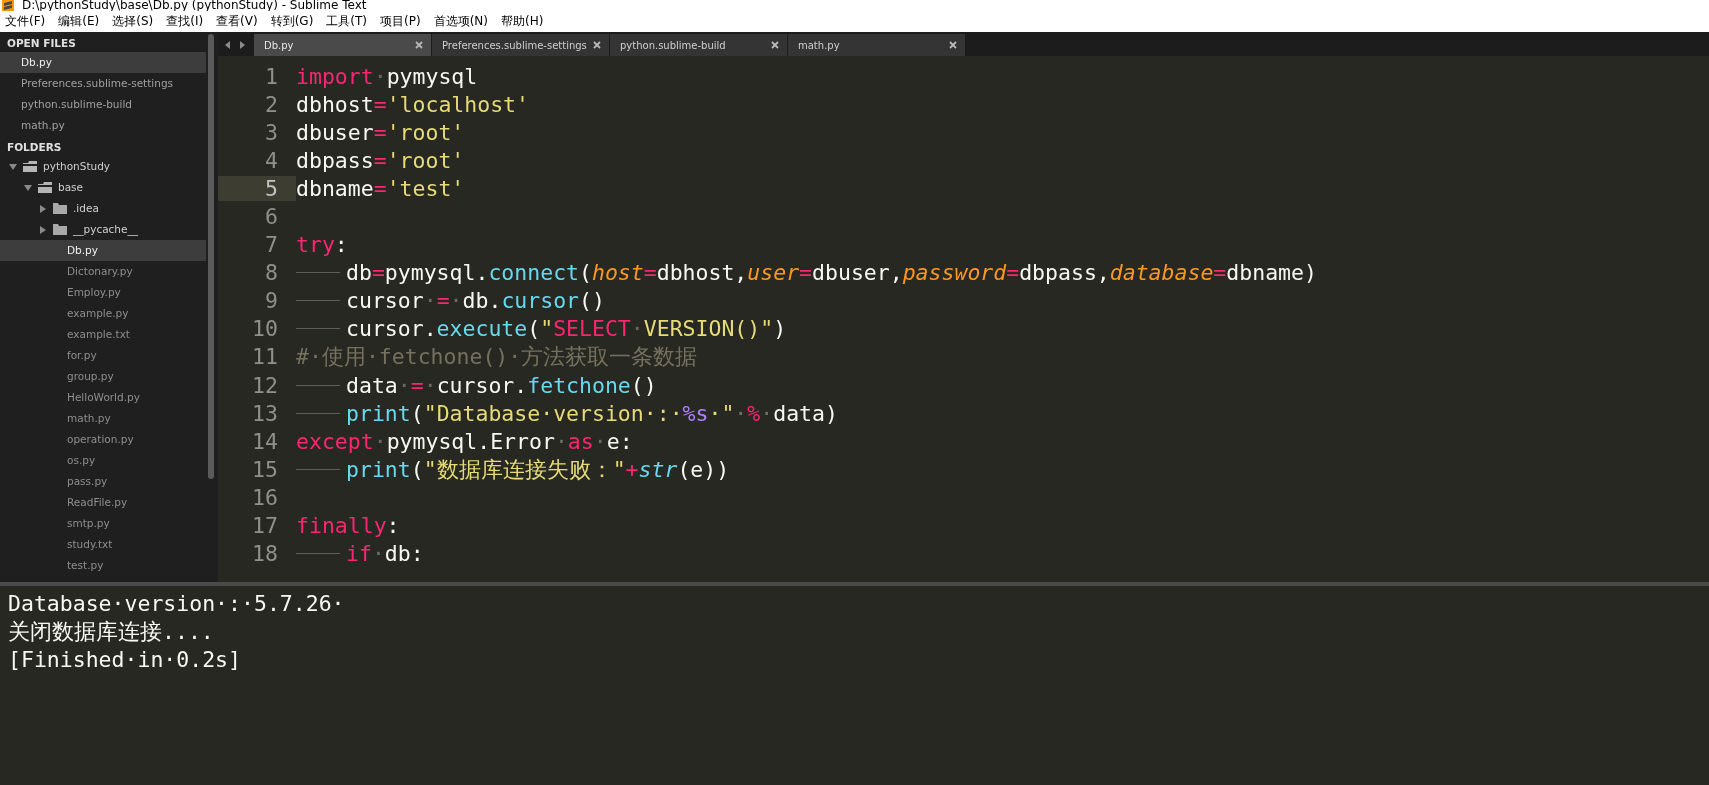 Image resolution: width=1709 pixels, height=785 pixels. I want to click on open-file-item: Db.py, so click(103, 62).